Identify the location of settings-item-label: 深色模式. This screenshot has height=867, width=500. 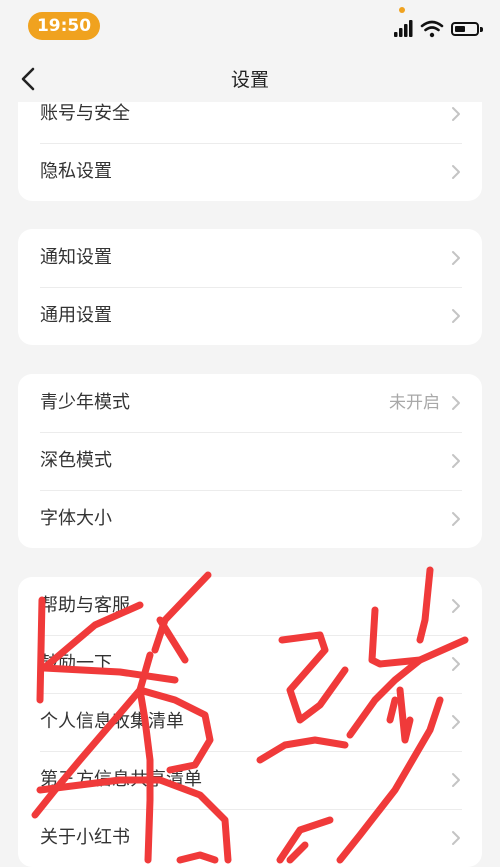
(76, 460).